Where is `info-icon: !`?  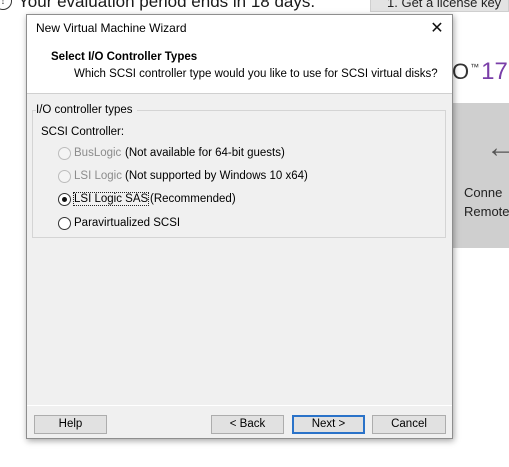
info-icon: ! is located at coordinates (6, 5).